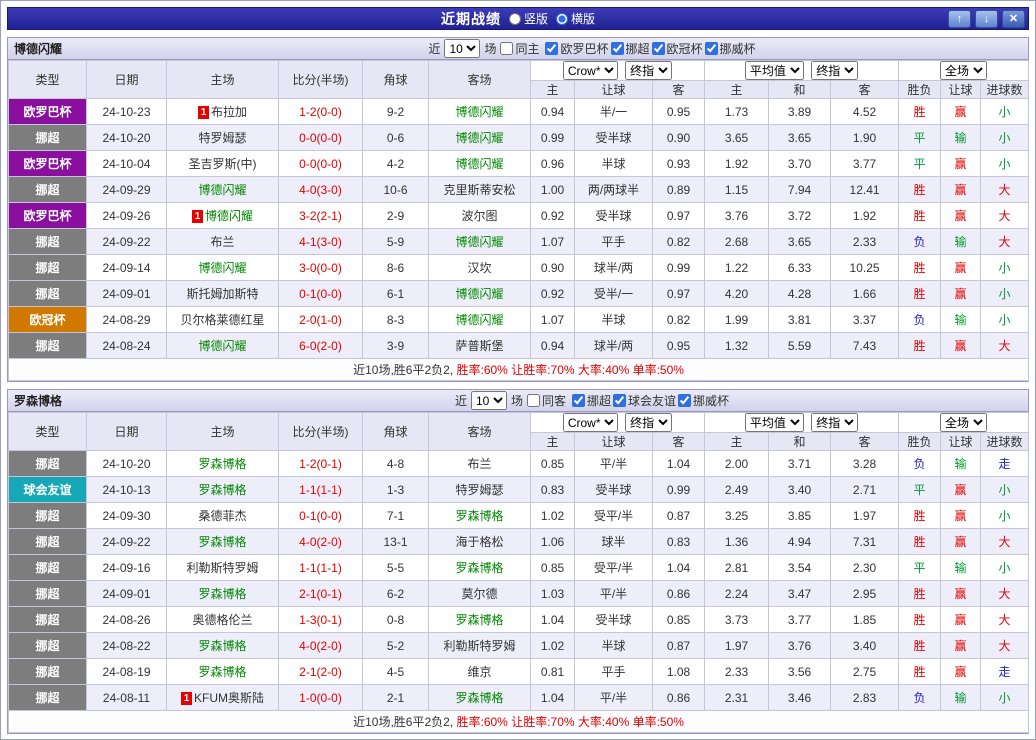  What do you see at coordinates (197, 216) in the screenshot?
I see `red-card-mark: 1` at bounding box center [197, 216].